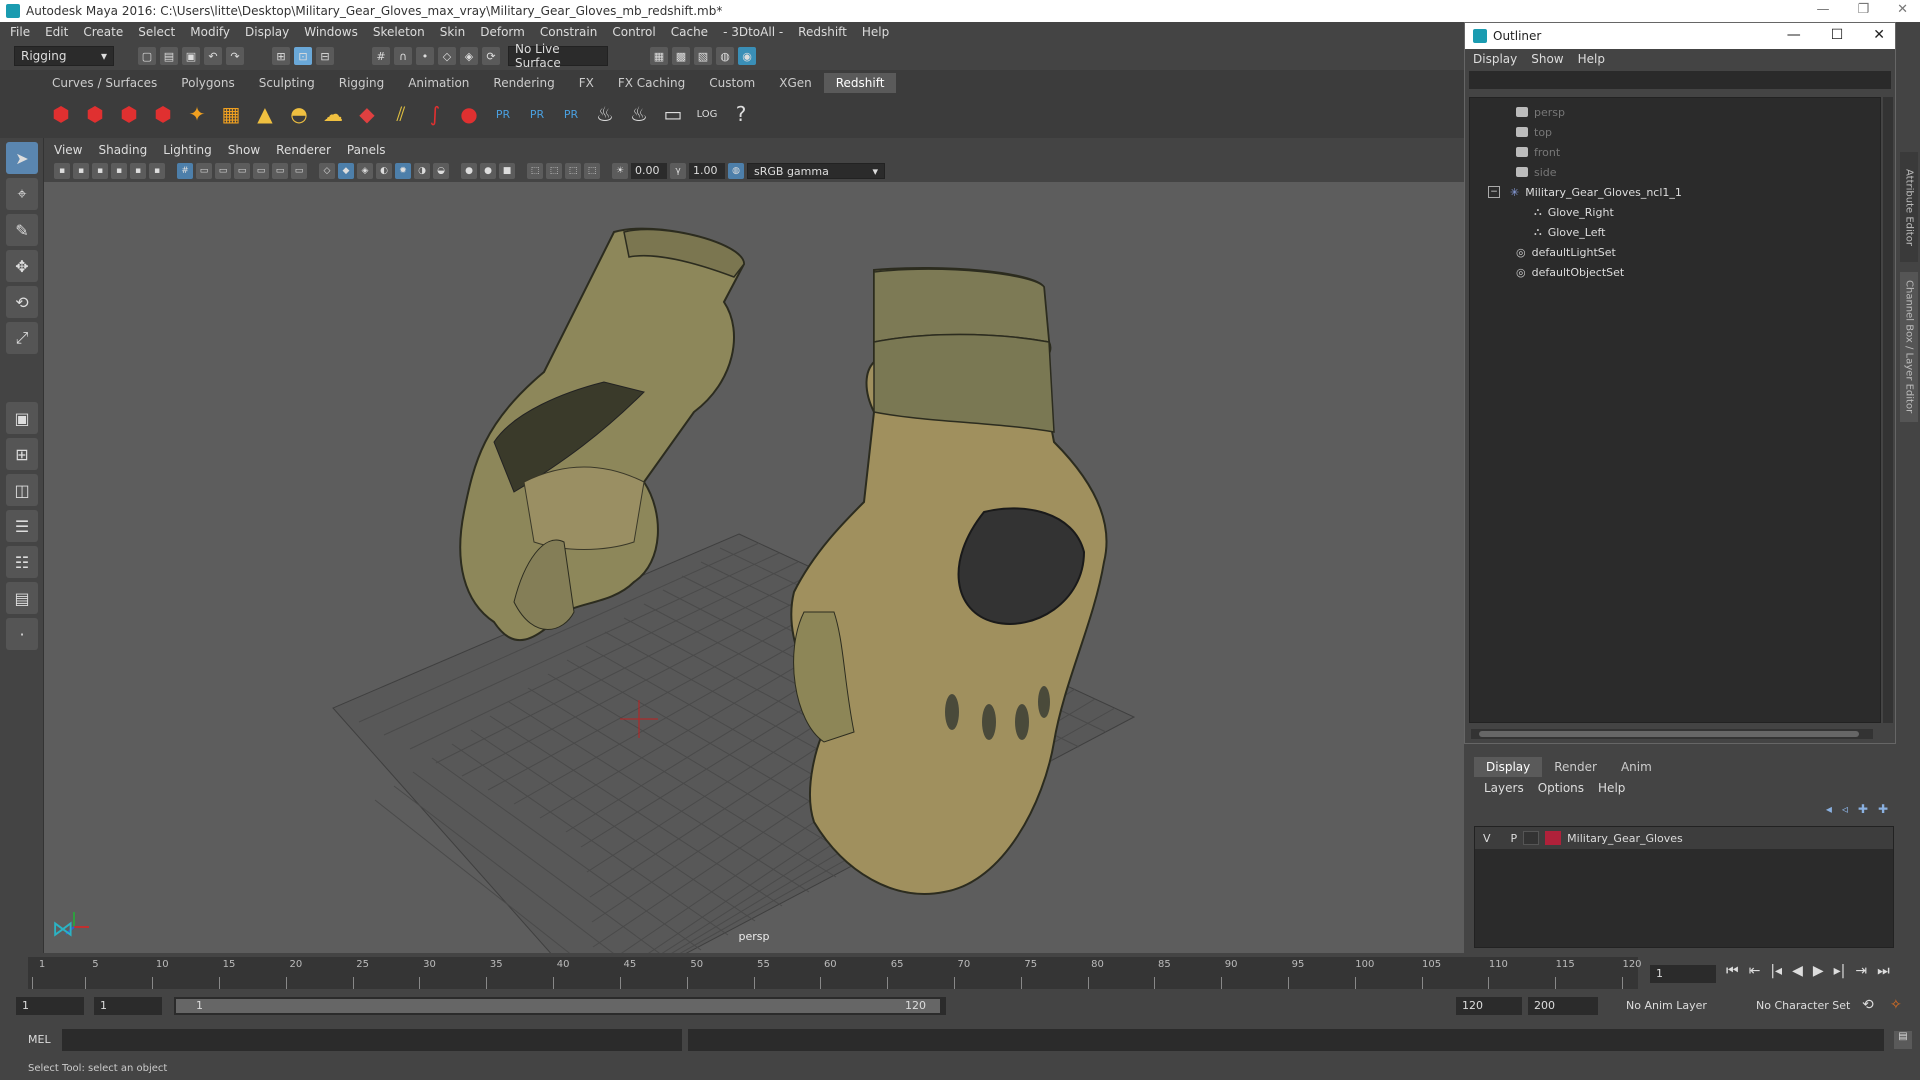 This screenshot has width=1920, height=1080. I want to click on redshift-render-icon: ⬢, so click(95, 114).